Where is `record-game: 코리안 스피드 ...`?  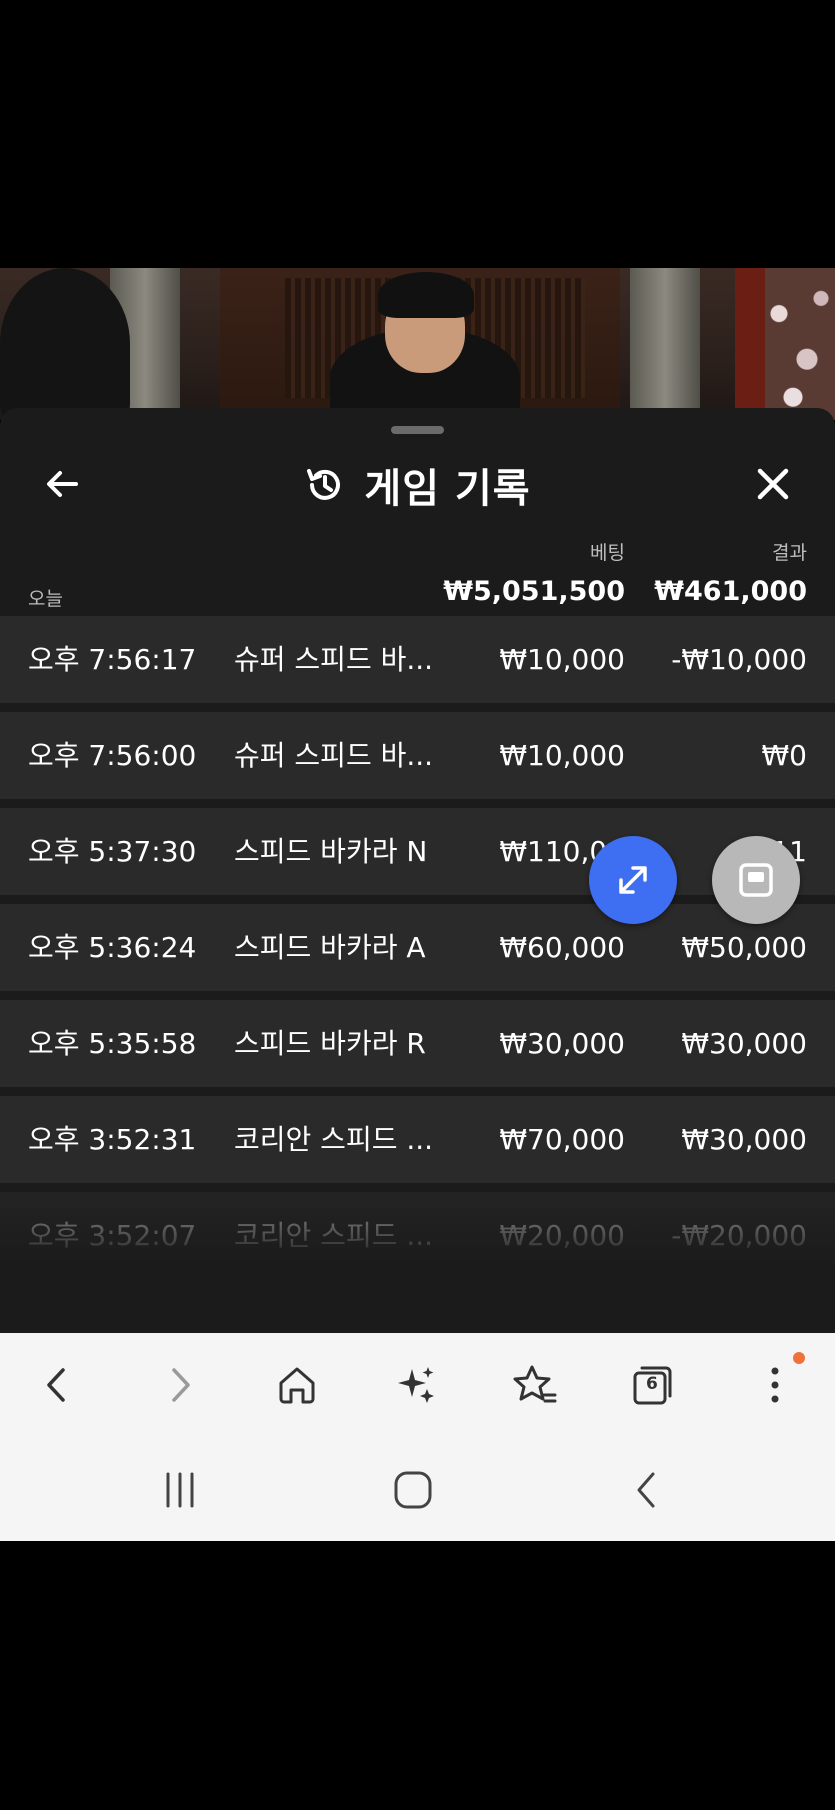 record-game: 코리안 스피드 ... is located at coordinates (334, 1139).